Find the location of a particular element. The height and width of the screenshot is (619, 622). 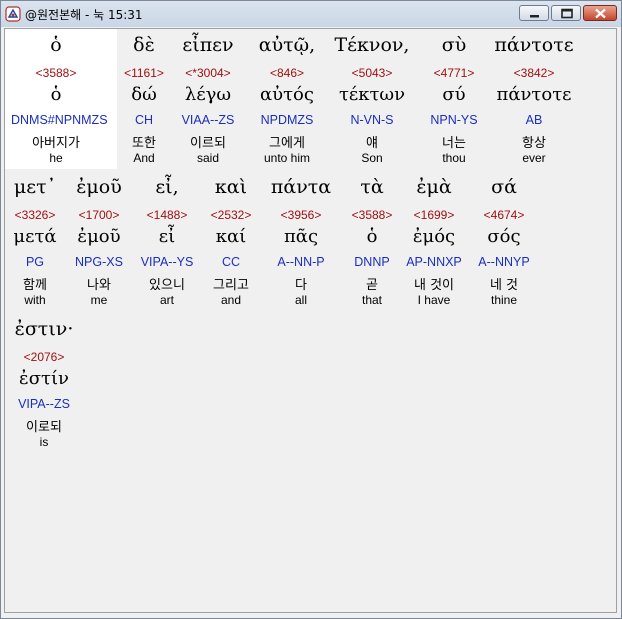

close-button is located at coordinates (600, 13).